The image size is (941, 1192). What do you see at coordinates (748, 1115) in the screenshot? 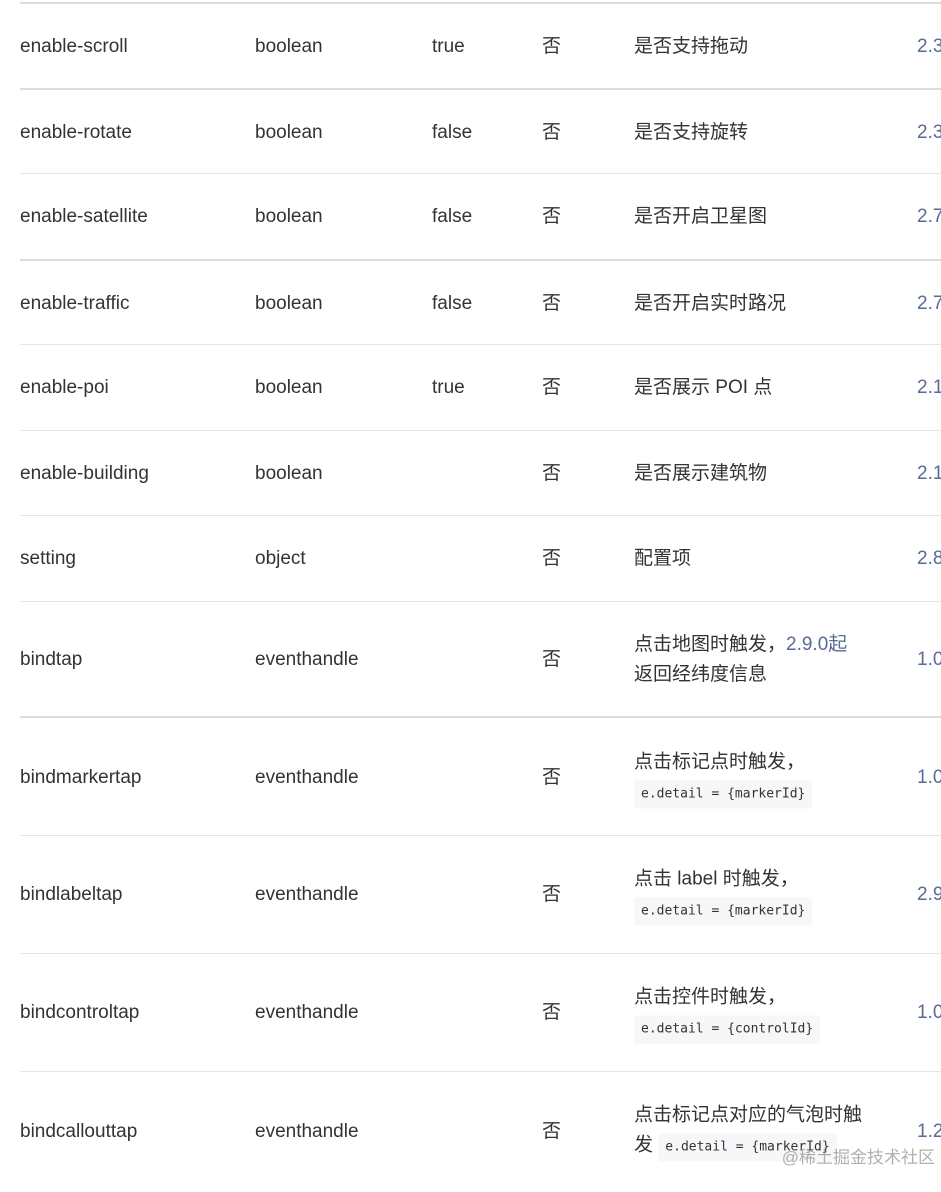
I see `desc-text: 点击标记点对应的气泡时触` at bounding box center [748, 1115].